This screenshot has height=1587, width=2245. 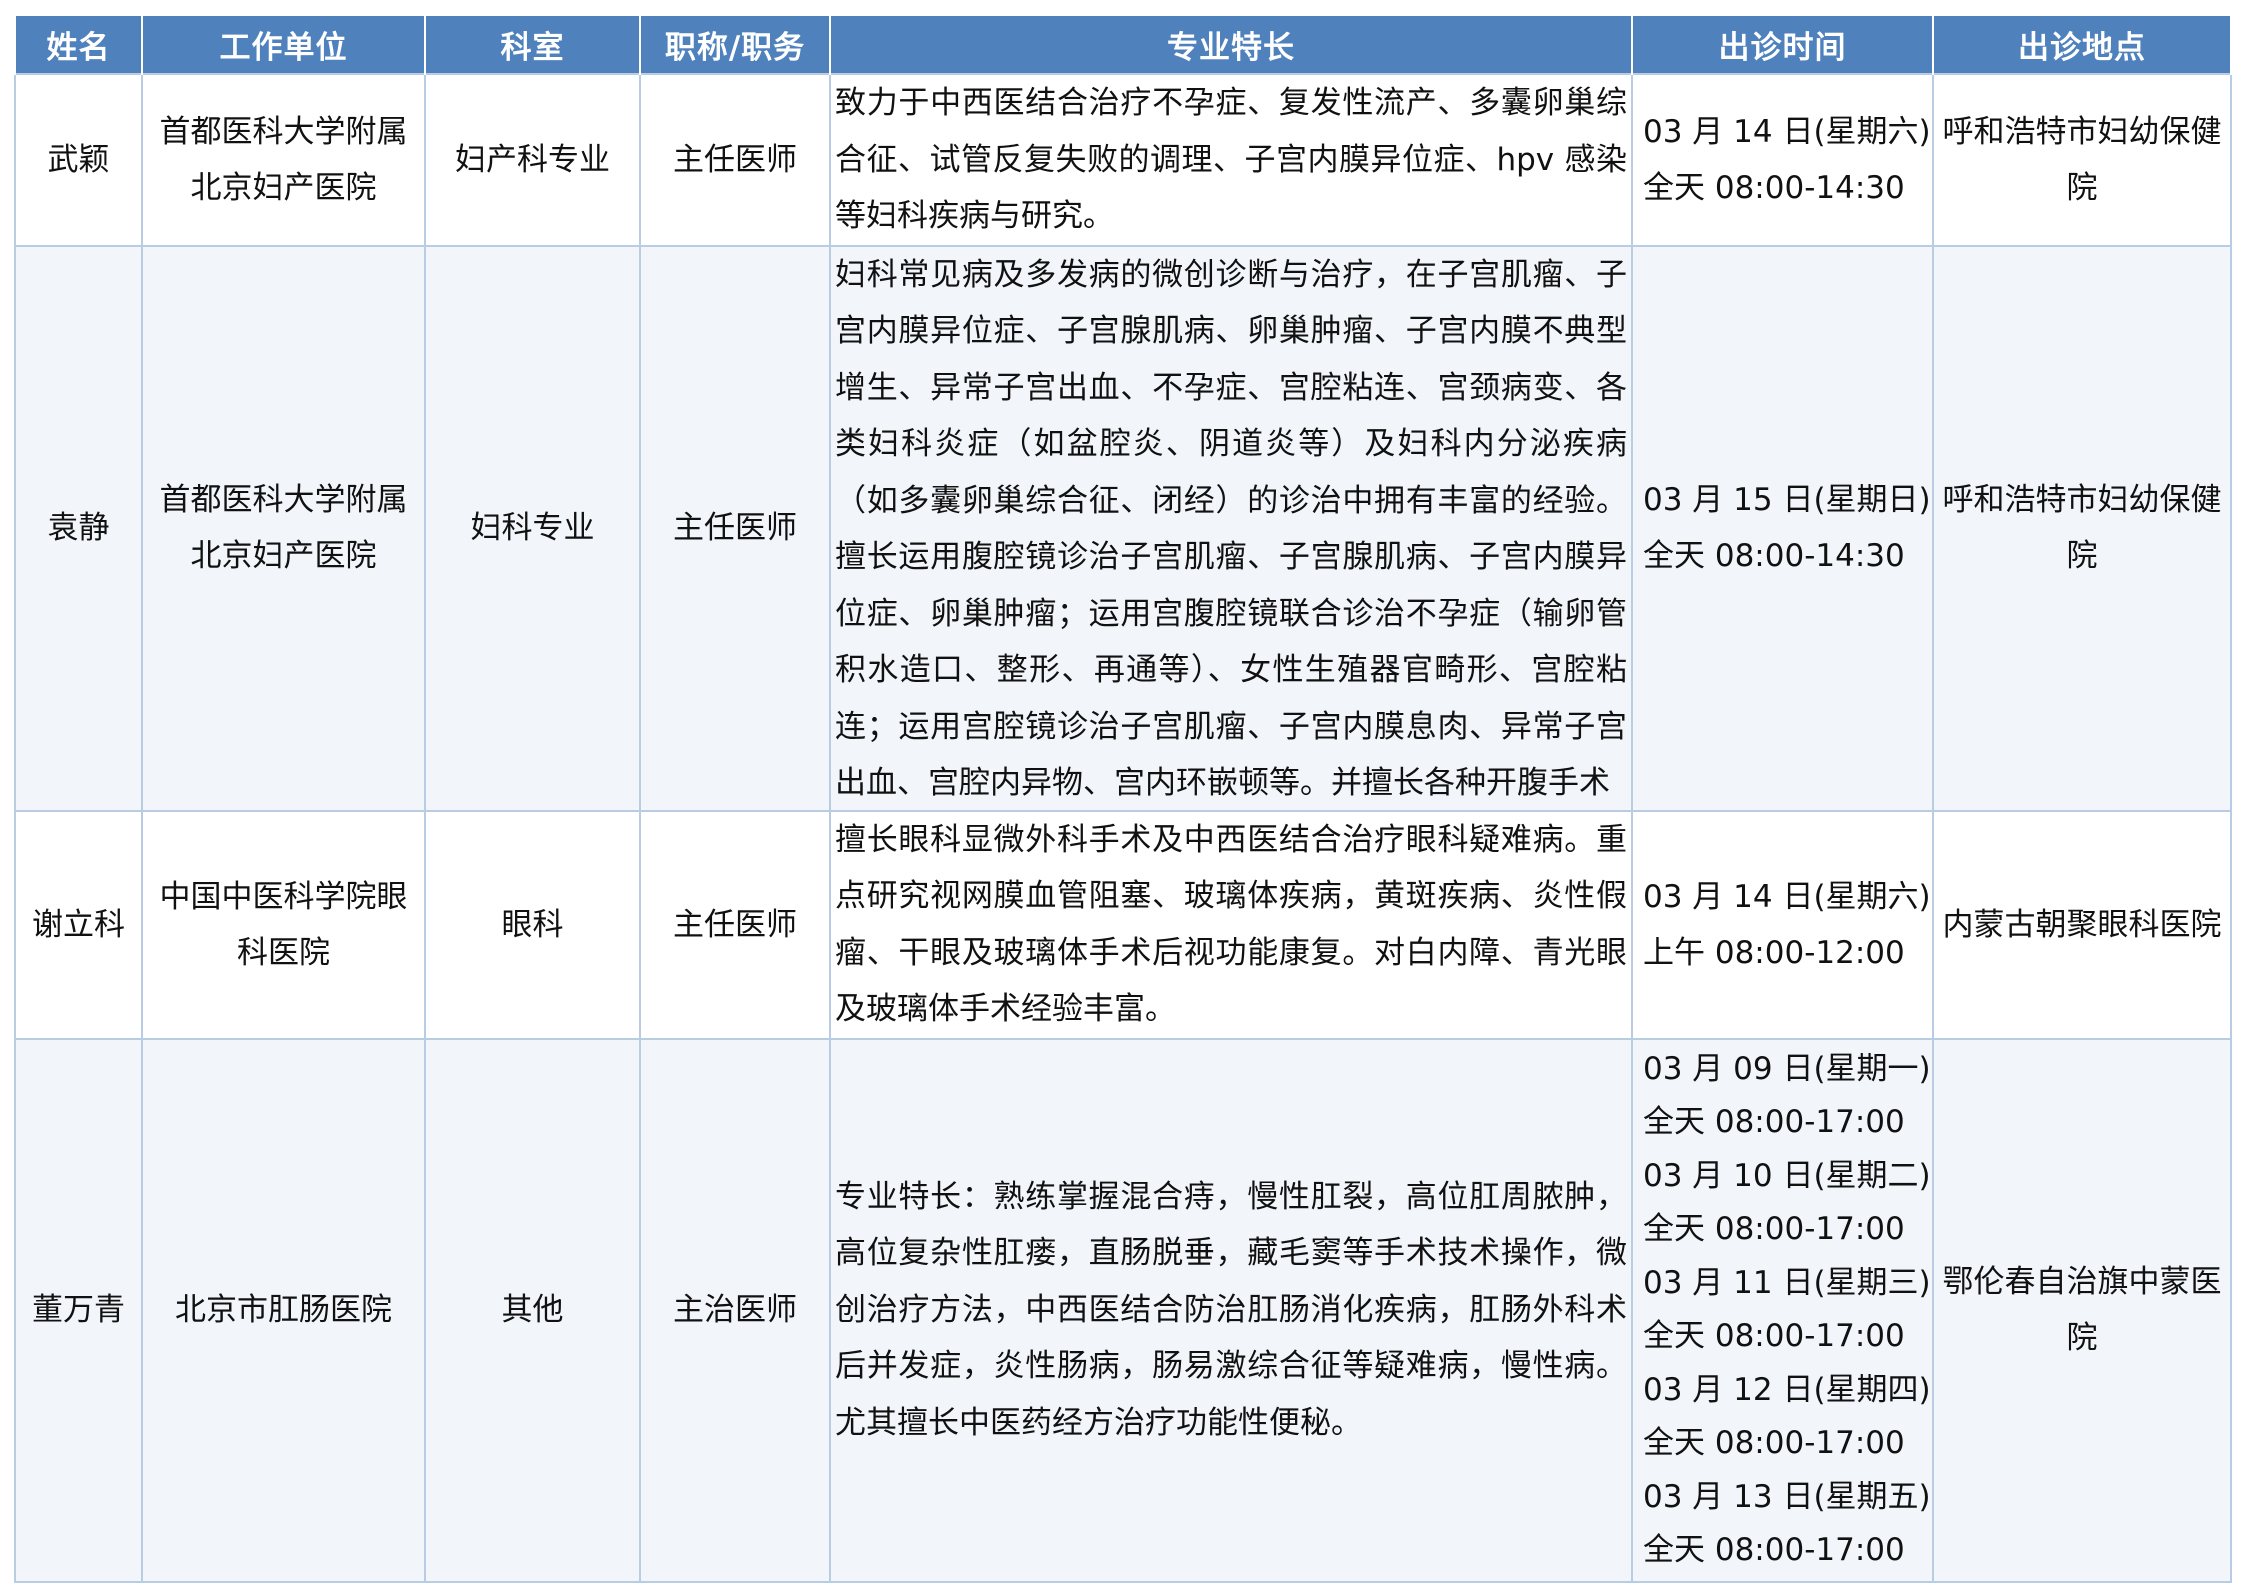 I want to click on doctor-hospital: 中国中医科学院眼科医院, so click(x=283, y=924).